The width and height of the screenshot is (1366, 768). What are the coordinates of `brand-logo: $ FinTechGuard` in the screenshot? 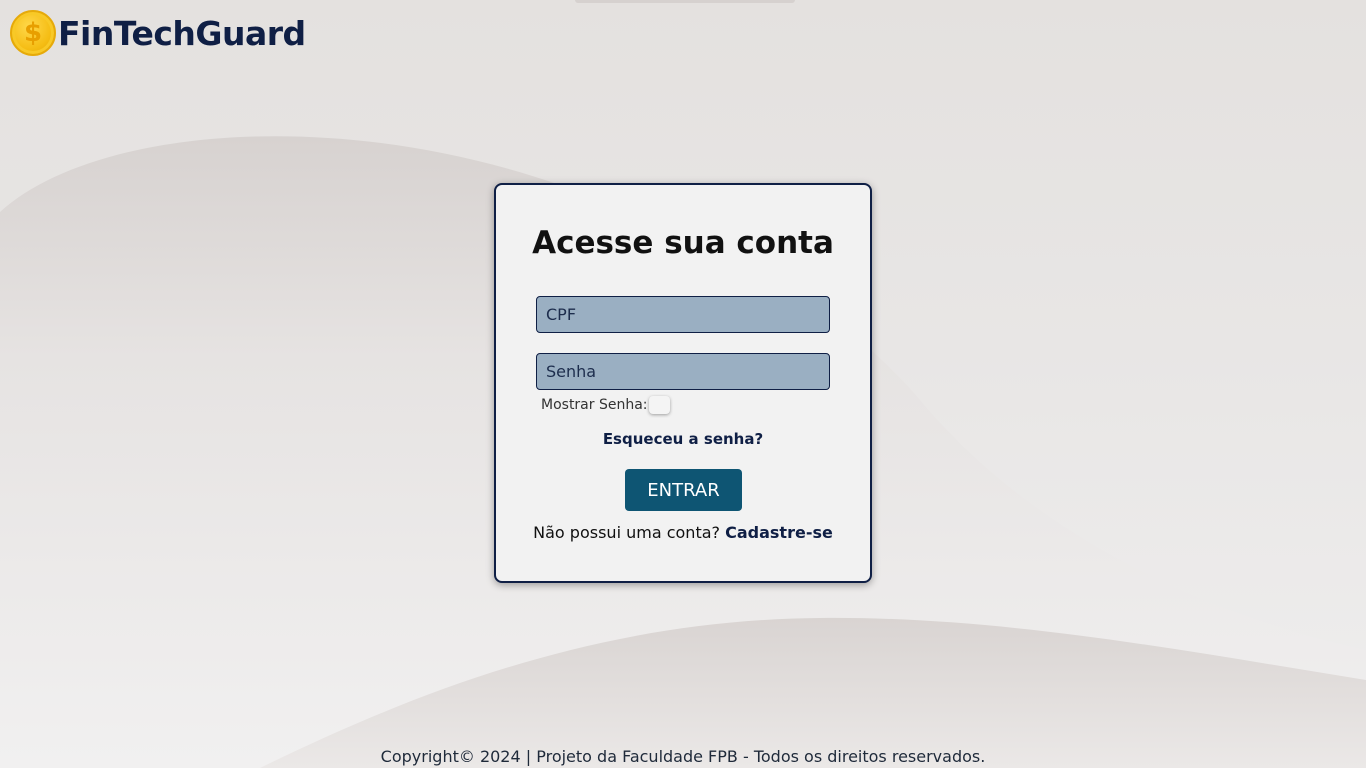 It's located at (158, 33).